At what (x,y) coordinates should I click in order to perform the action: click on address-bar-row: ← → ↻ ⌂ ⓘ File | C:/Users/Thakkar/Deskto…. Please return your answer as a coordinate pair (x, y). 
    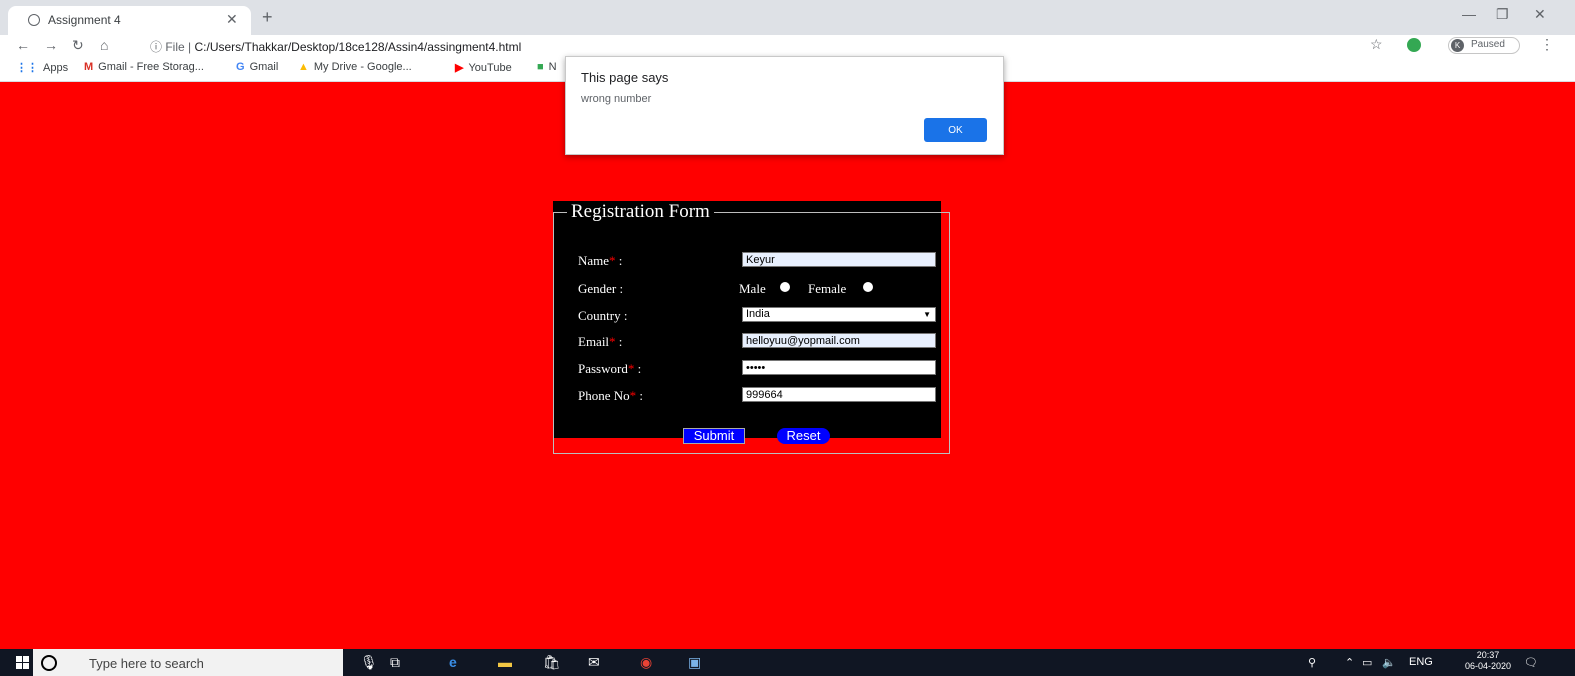
    Looking at the image, I should click on (787, 46).